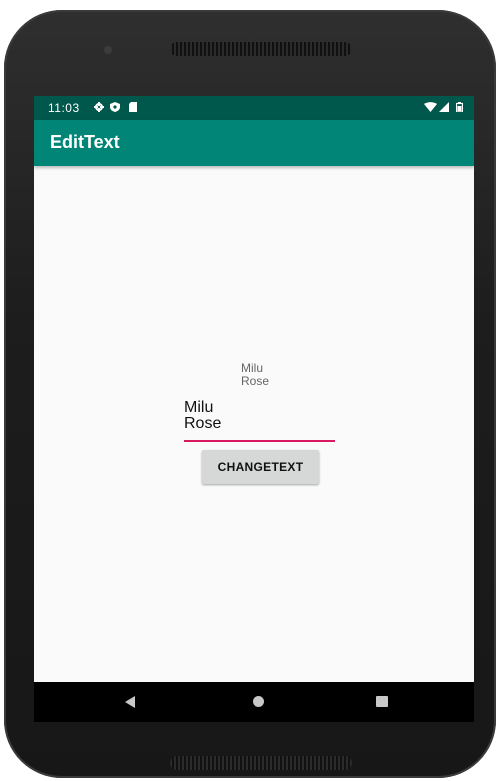 The width and height of the screenshot is (500, 781). Describe the element at coordinates (115, 107) in the screenshot. I see `shield-icon` at that location.